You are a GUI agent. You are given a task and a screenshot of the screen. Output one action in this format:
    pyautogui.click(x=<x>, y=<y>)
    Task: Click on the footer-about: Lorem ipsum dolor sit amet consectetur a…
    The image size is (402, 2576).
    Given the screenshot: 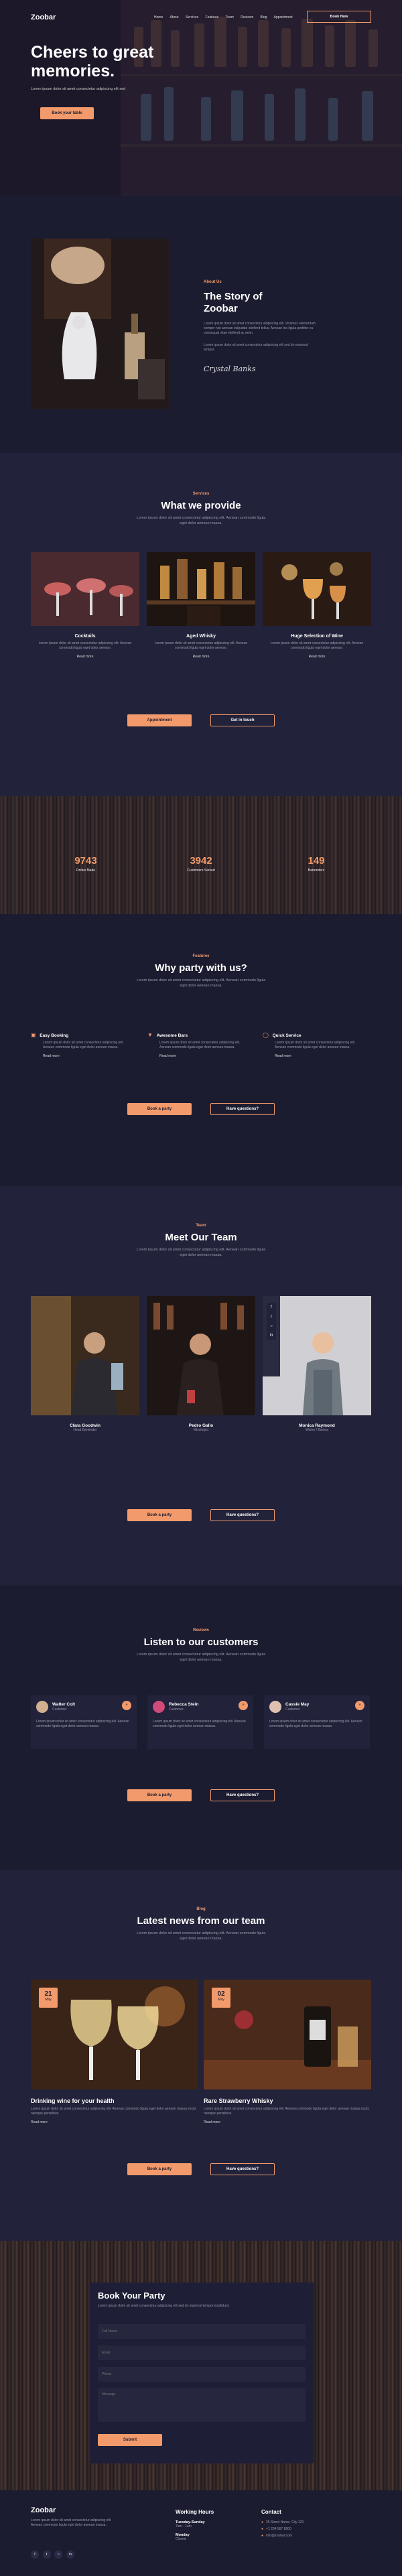 What is the action you would take?
    pyautogui.click(x=72, y=2522)
    